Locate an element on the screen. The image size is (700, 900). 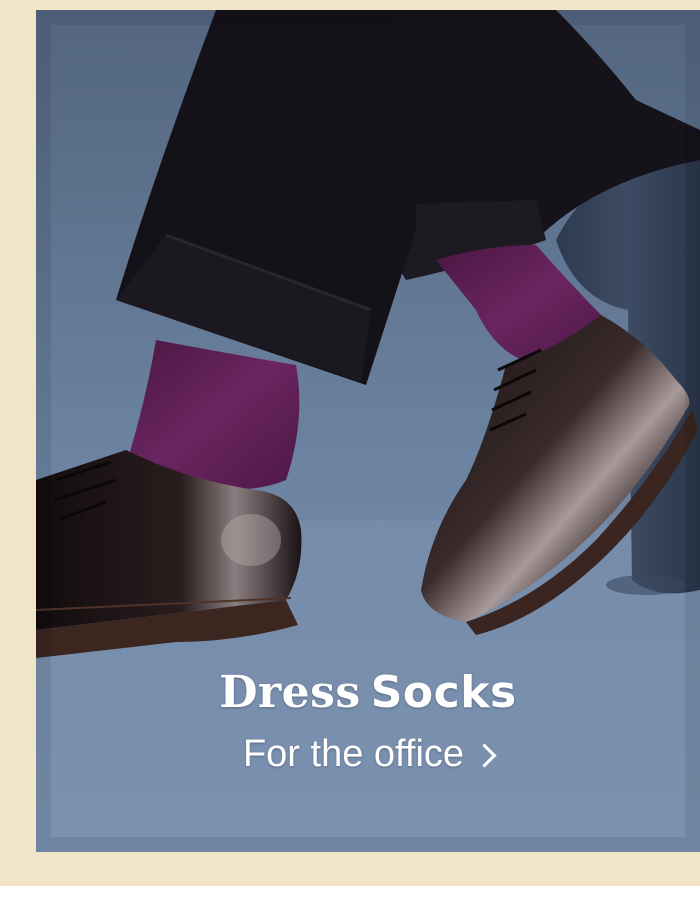
cta-label: For the office is located at coordinates (353, 754).